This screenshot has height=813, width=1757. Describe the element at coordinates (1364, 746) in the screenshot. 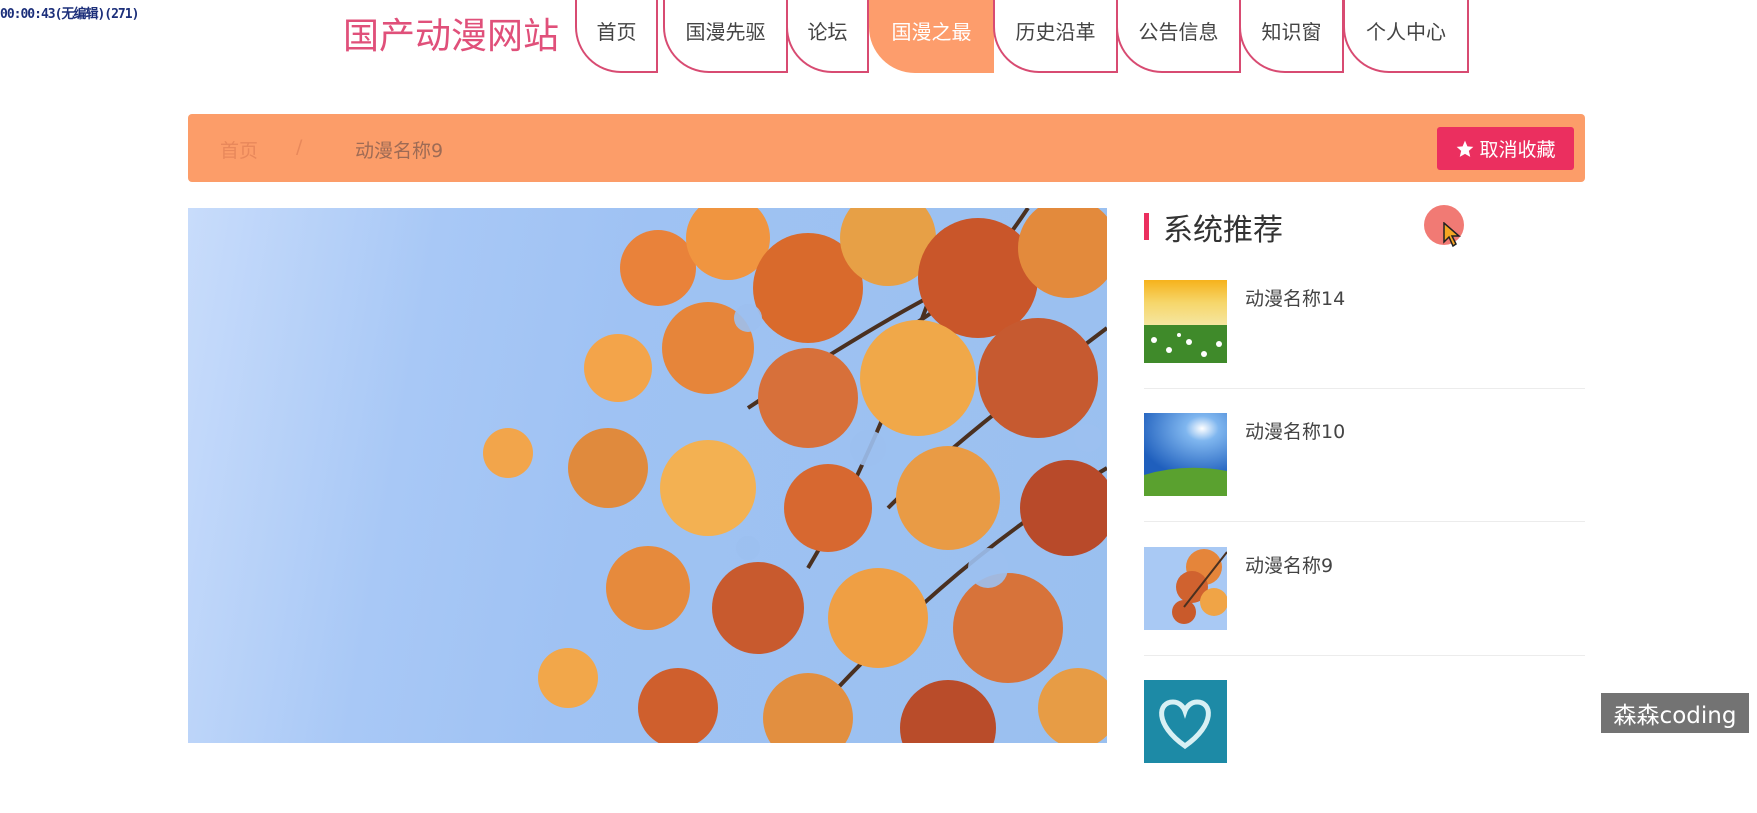

I see `recommend-item` at that location.